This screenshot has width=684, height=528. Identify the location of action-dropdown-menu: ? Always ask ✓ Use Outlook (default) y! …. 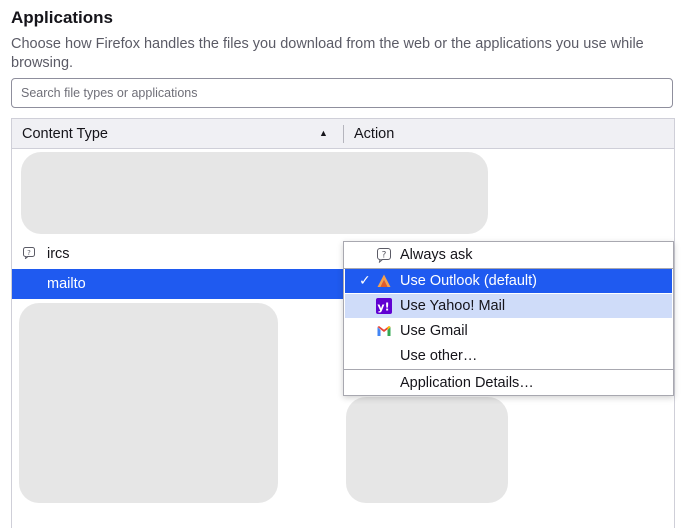
(508, 318).